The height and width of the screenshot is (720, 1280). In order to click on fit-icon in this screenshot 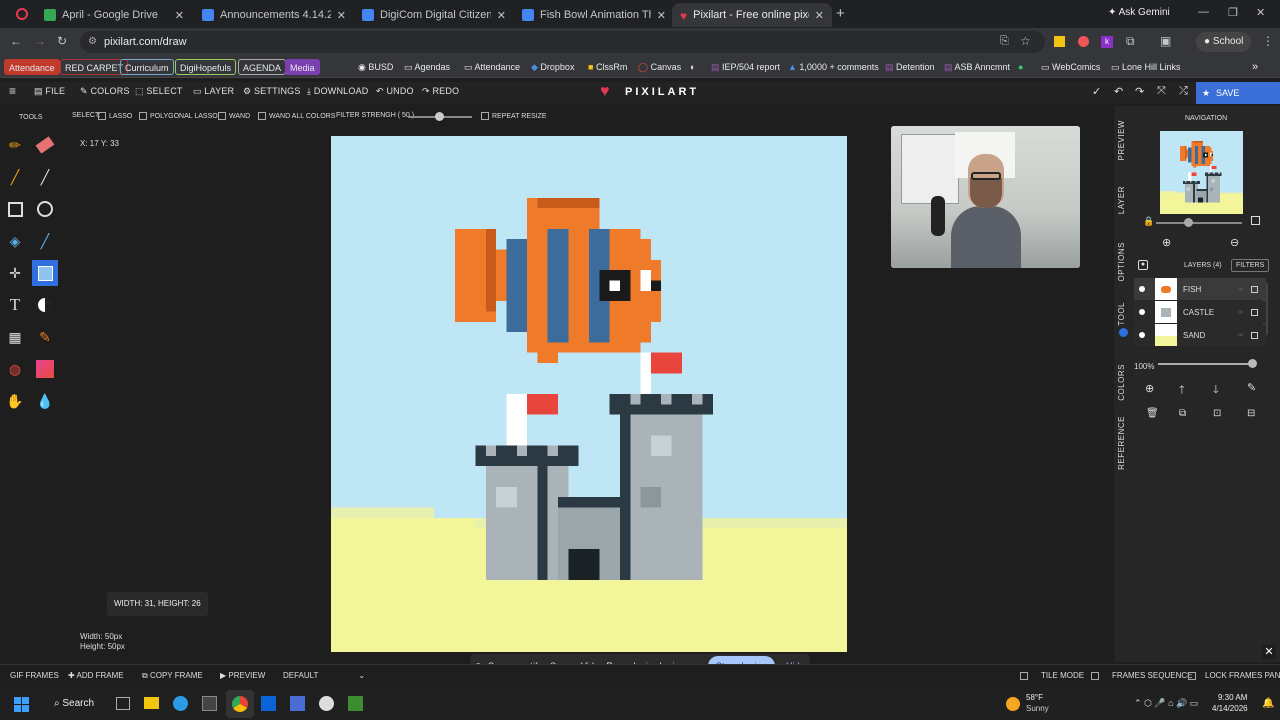, I will do `click(1255, 220)`.